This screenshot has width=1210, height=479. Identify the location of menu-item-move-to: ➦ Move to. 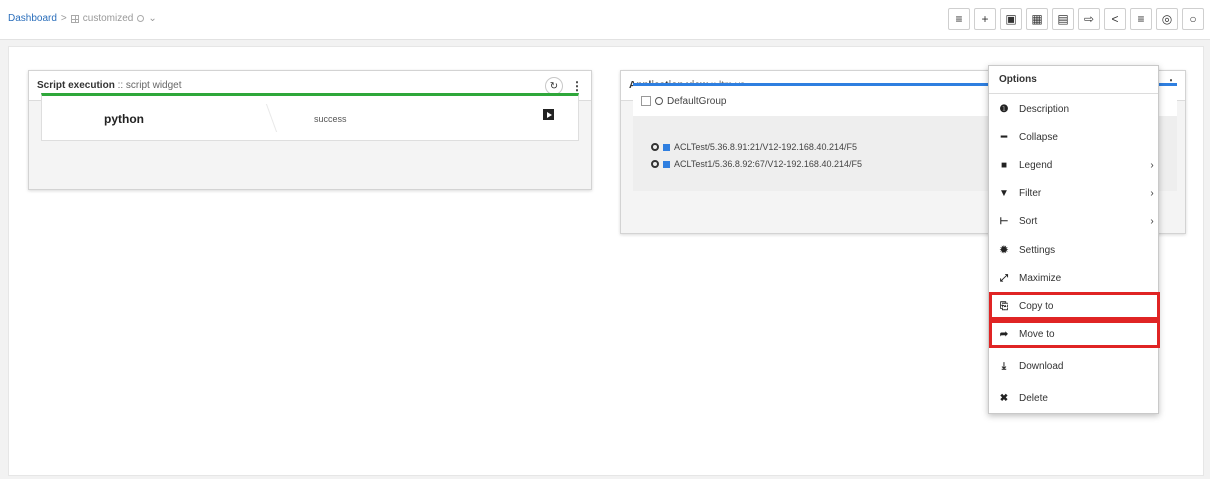
(1074, 334).